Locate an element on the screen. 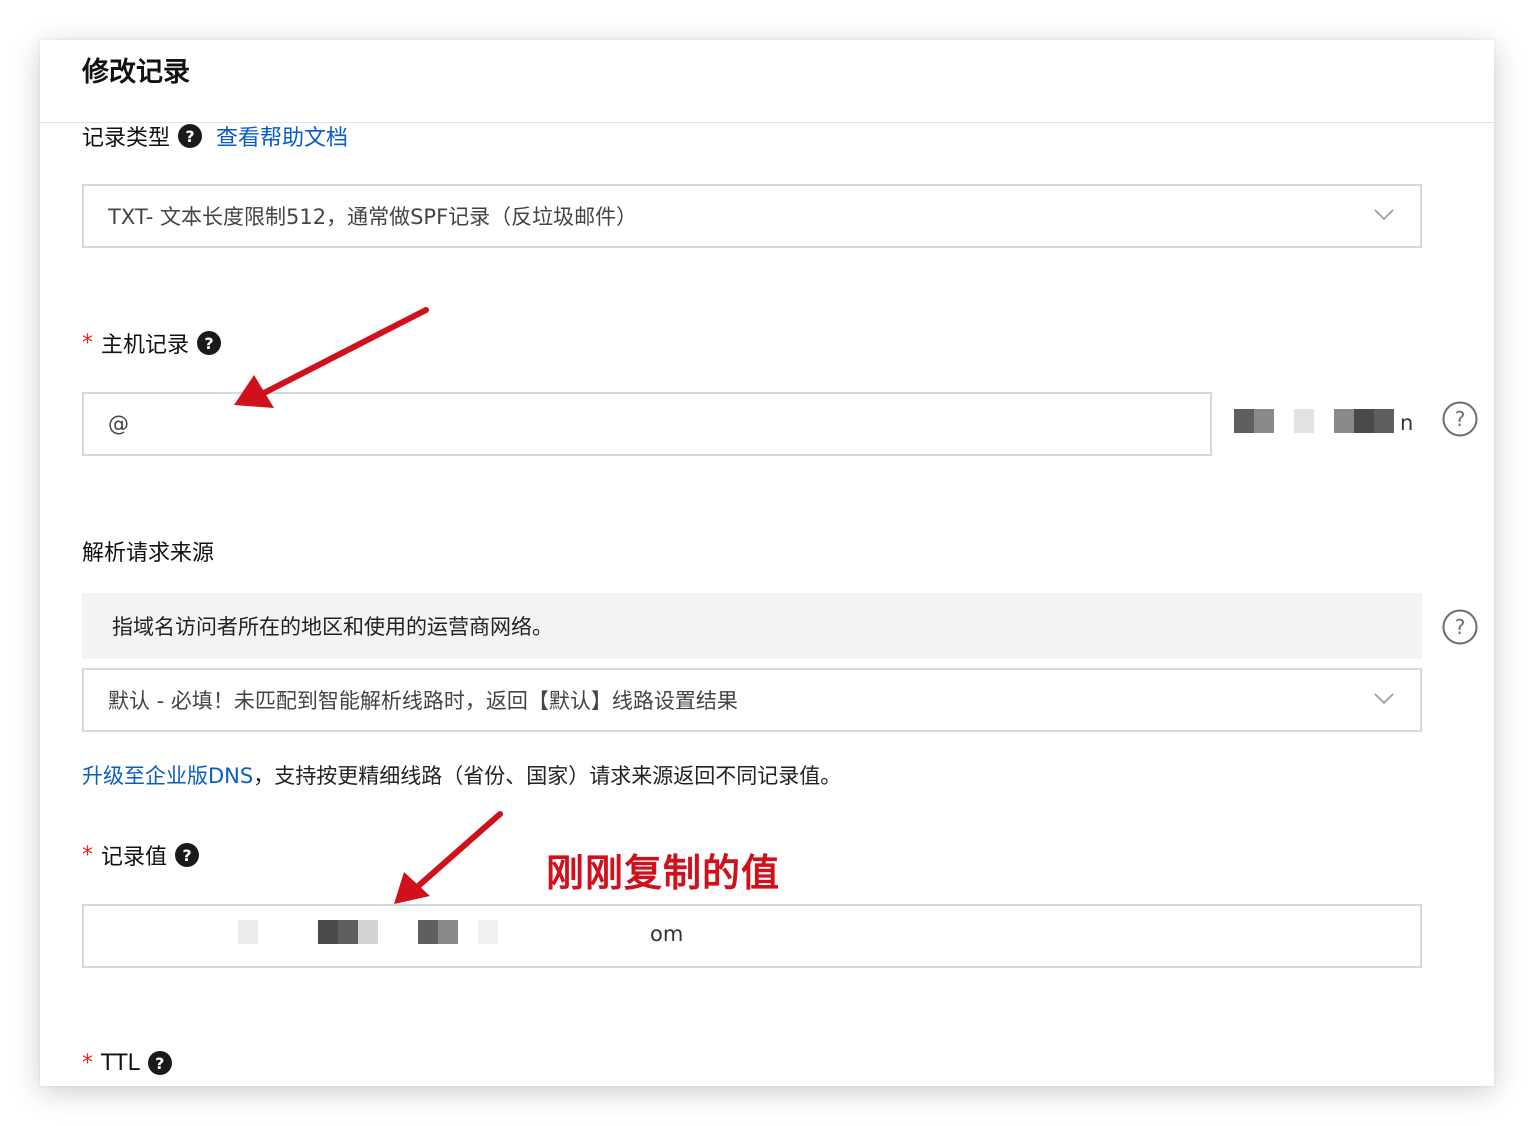 This screenshot has height=1126, width=1534. ttl-label-row: * TTL ? is located at coordinates (127, 1063).